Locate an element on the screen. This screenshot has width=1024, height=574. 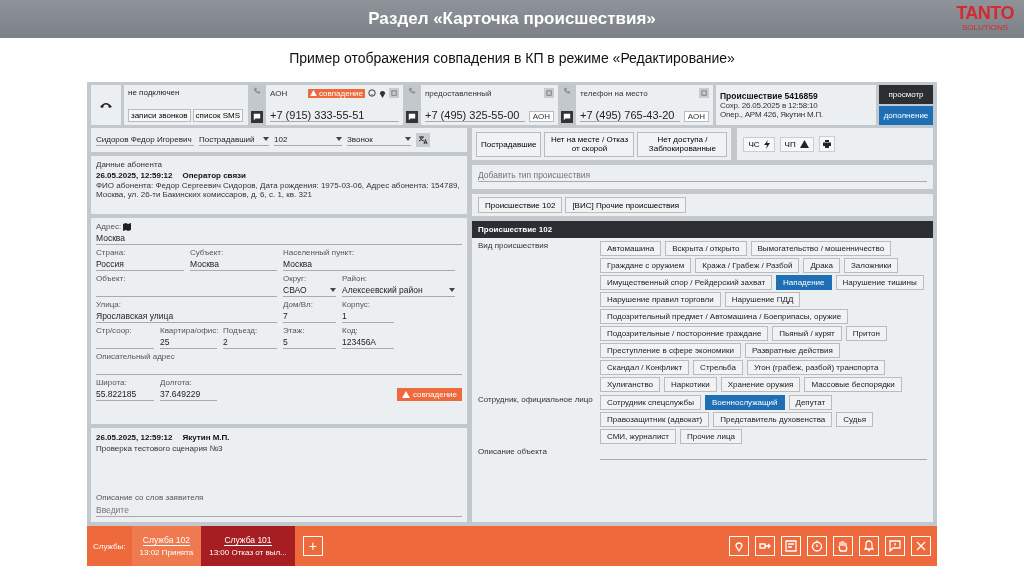
print-button is located at coordinates (826, 144).